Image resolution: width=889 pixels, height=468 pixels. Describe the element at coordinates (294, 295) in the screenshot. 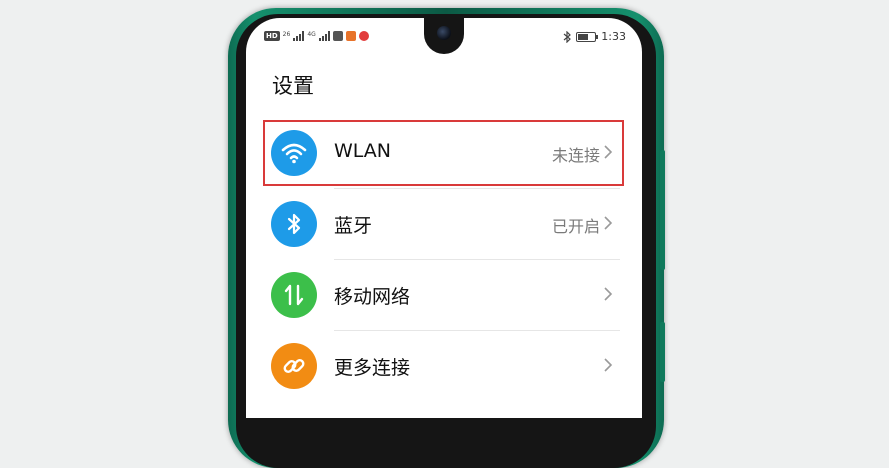

I see `mobile-data-icon` at that location.